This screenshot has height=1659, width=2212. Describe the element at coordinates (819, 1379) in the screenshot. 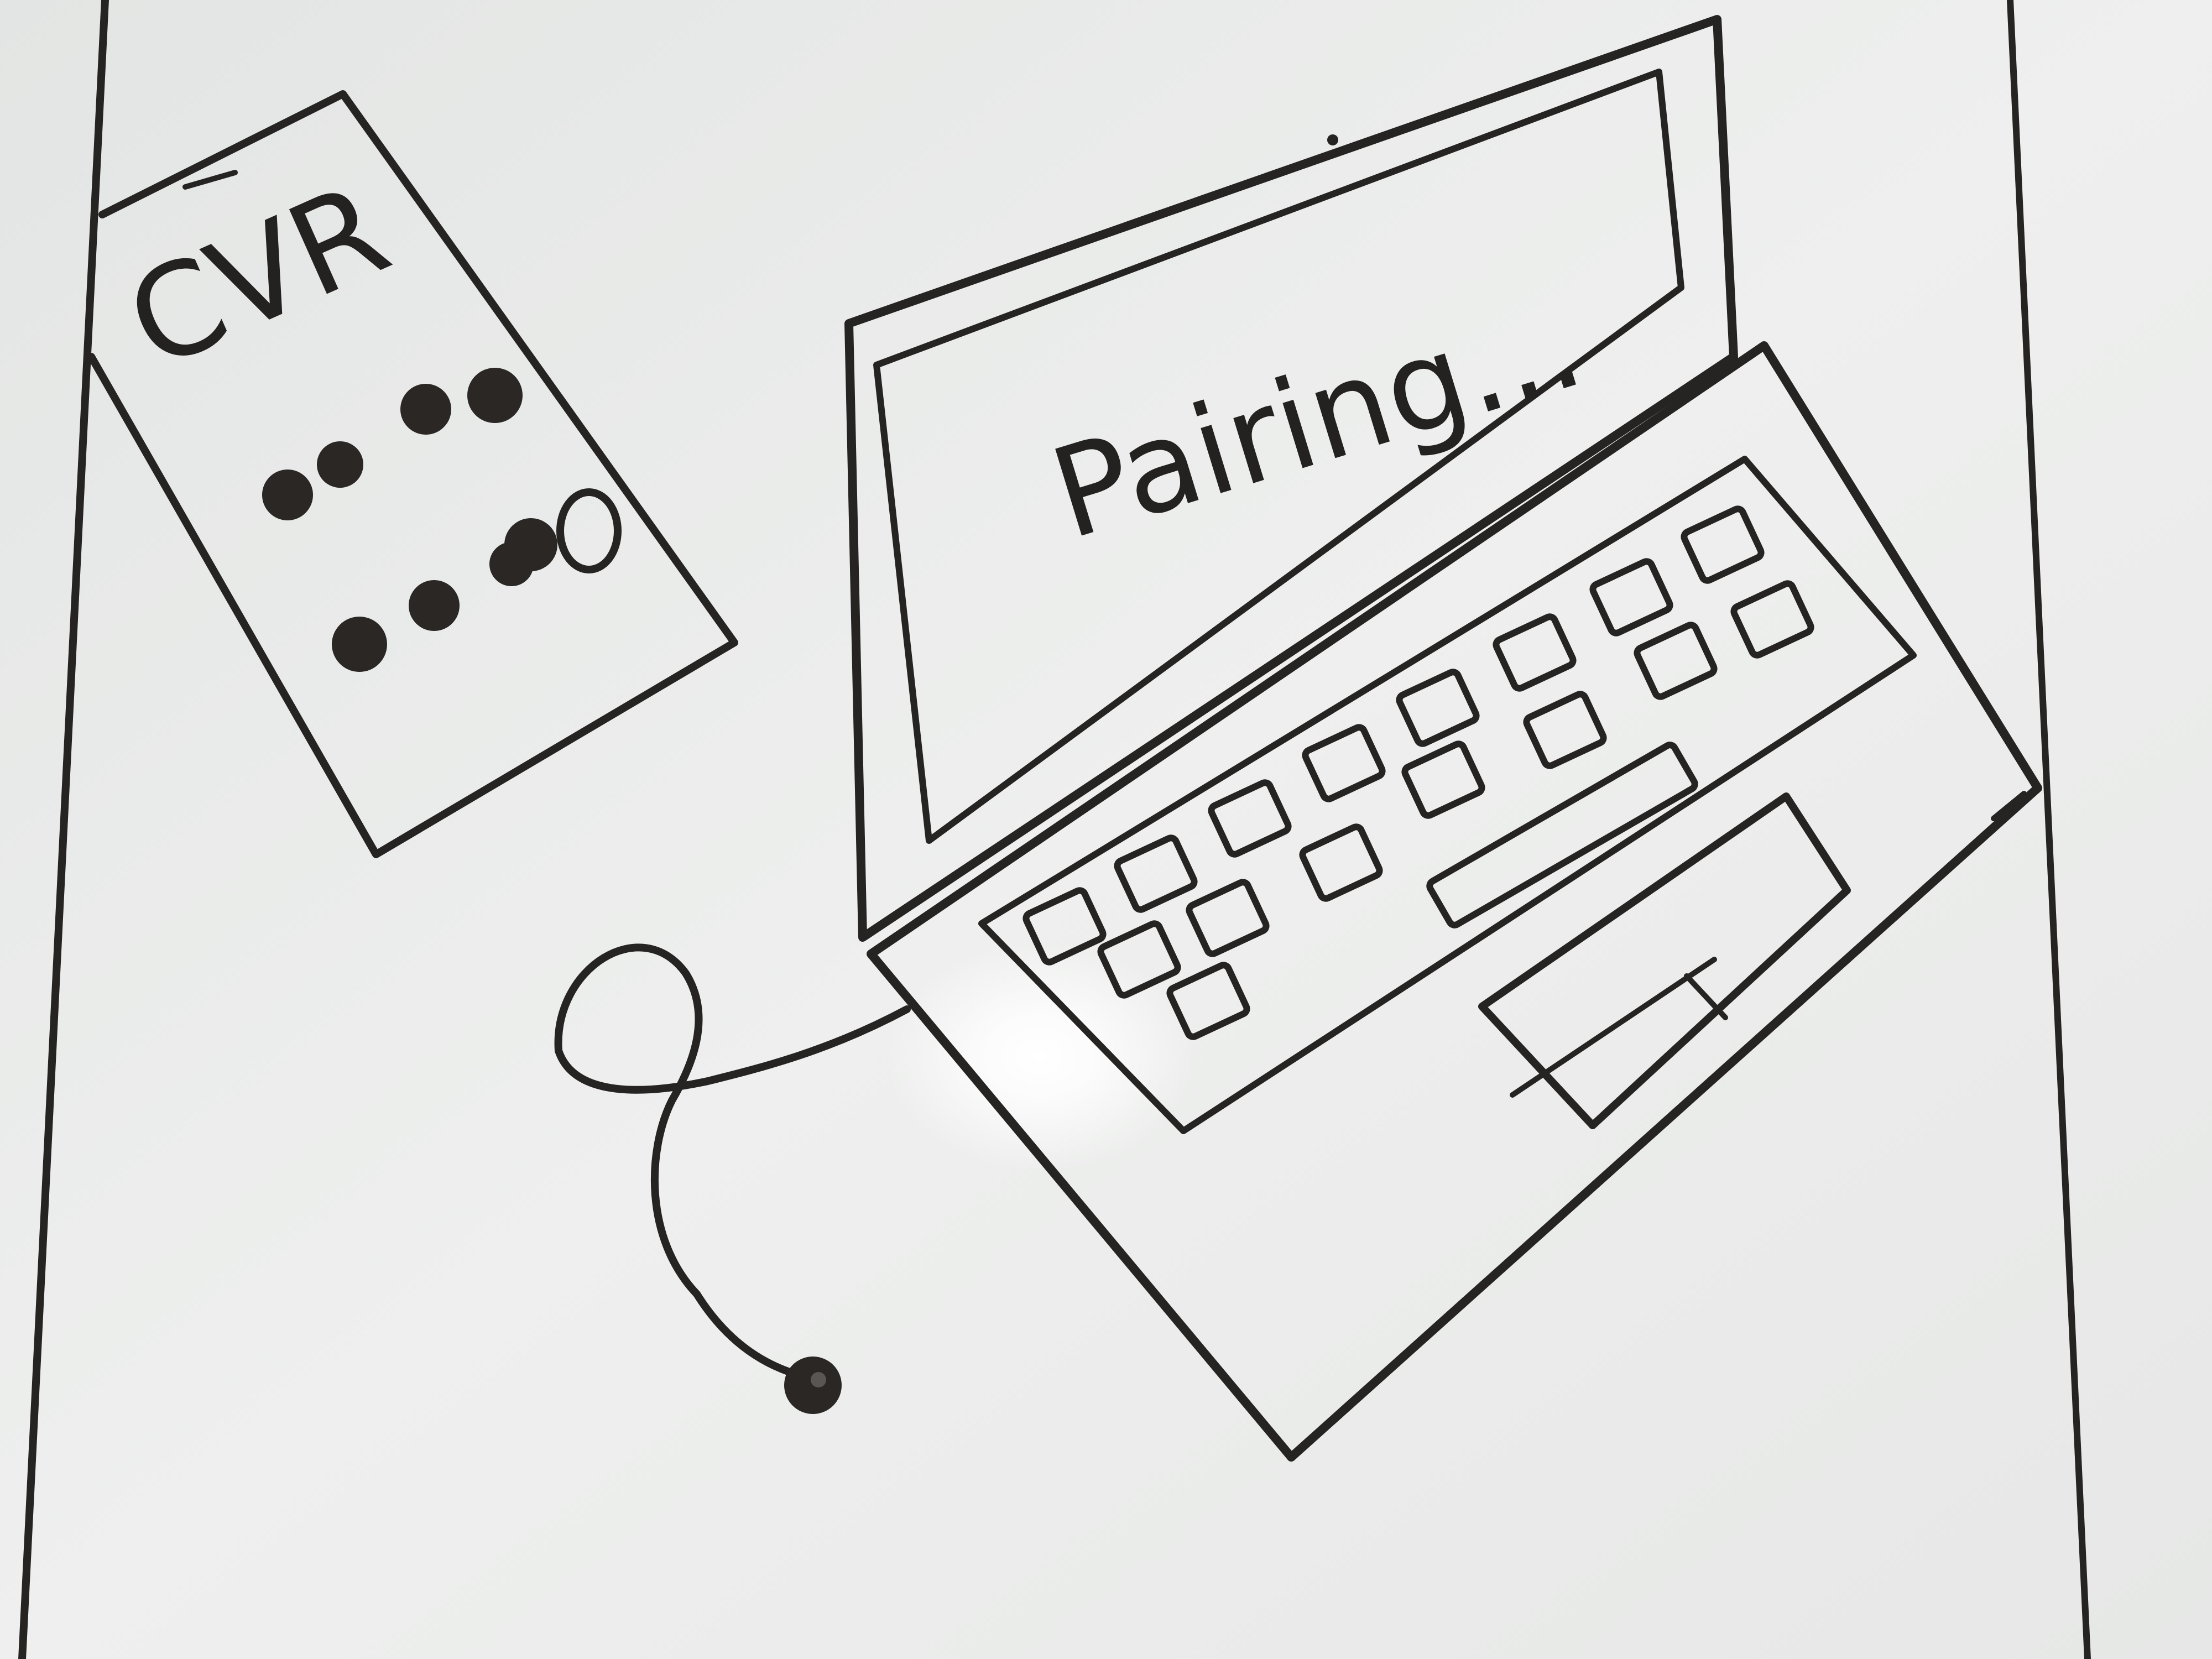

I see `cable-plug-highlight` at that location.